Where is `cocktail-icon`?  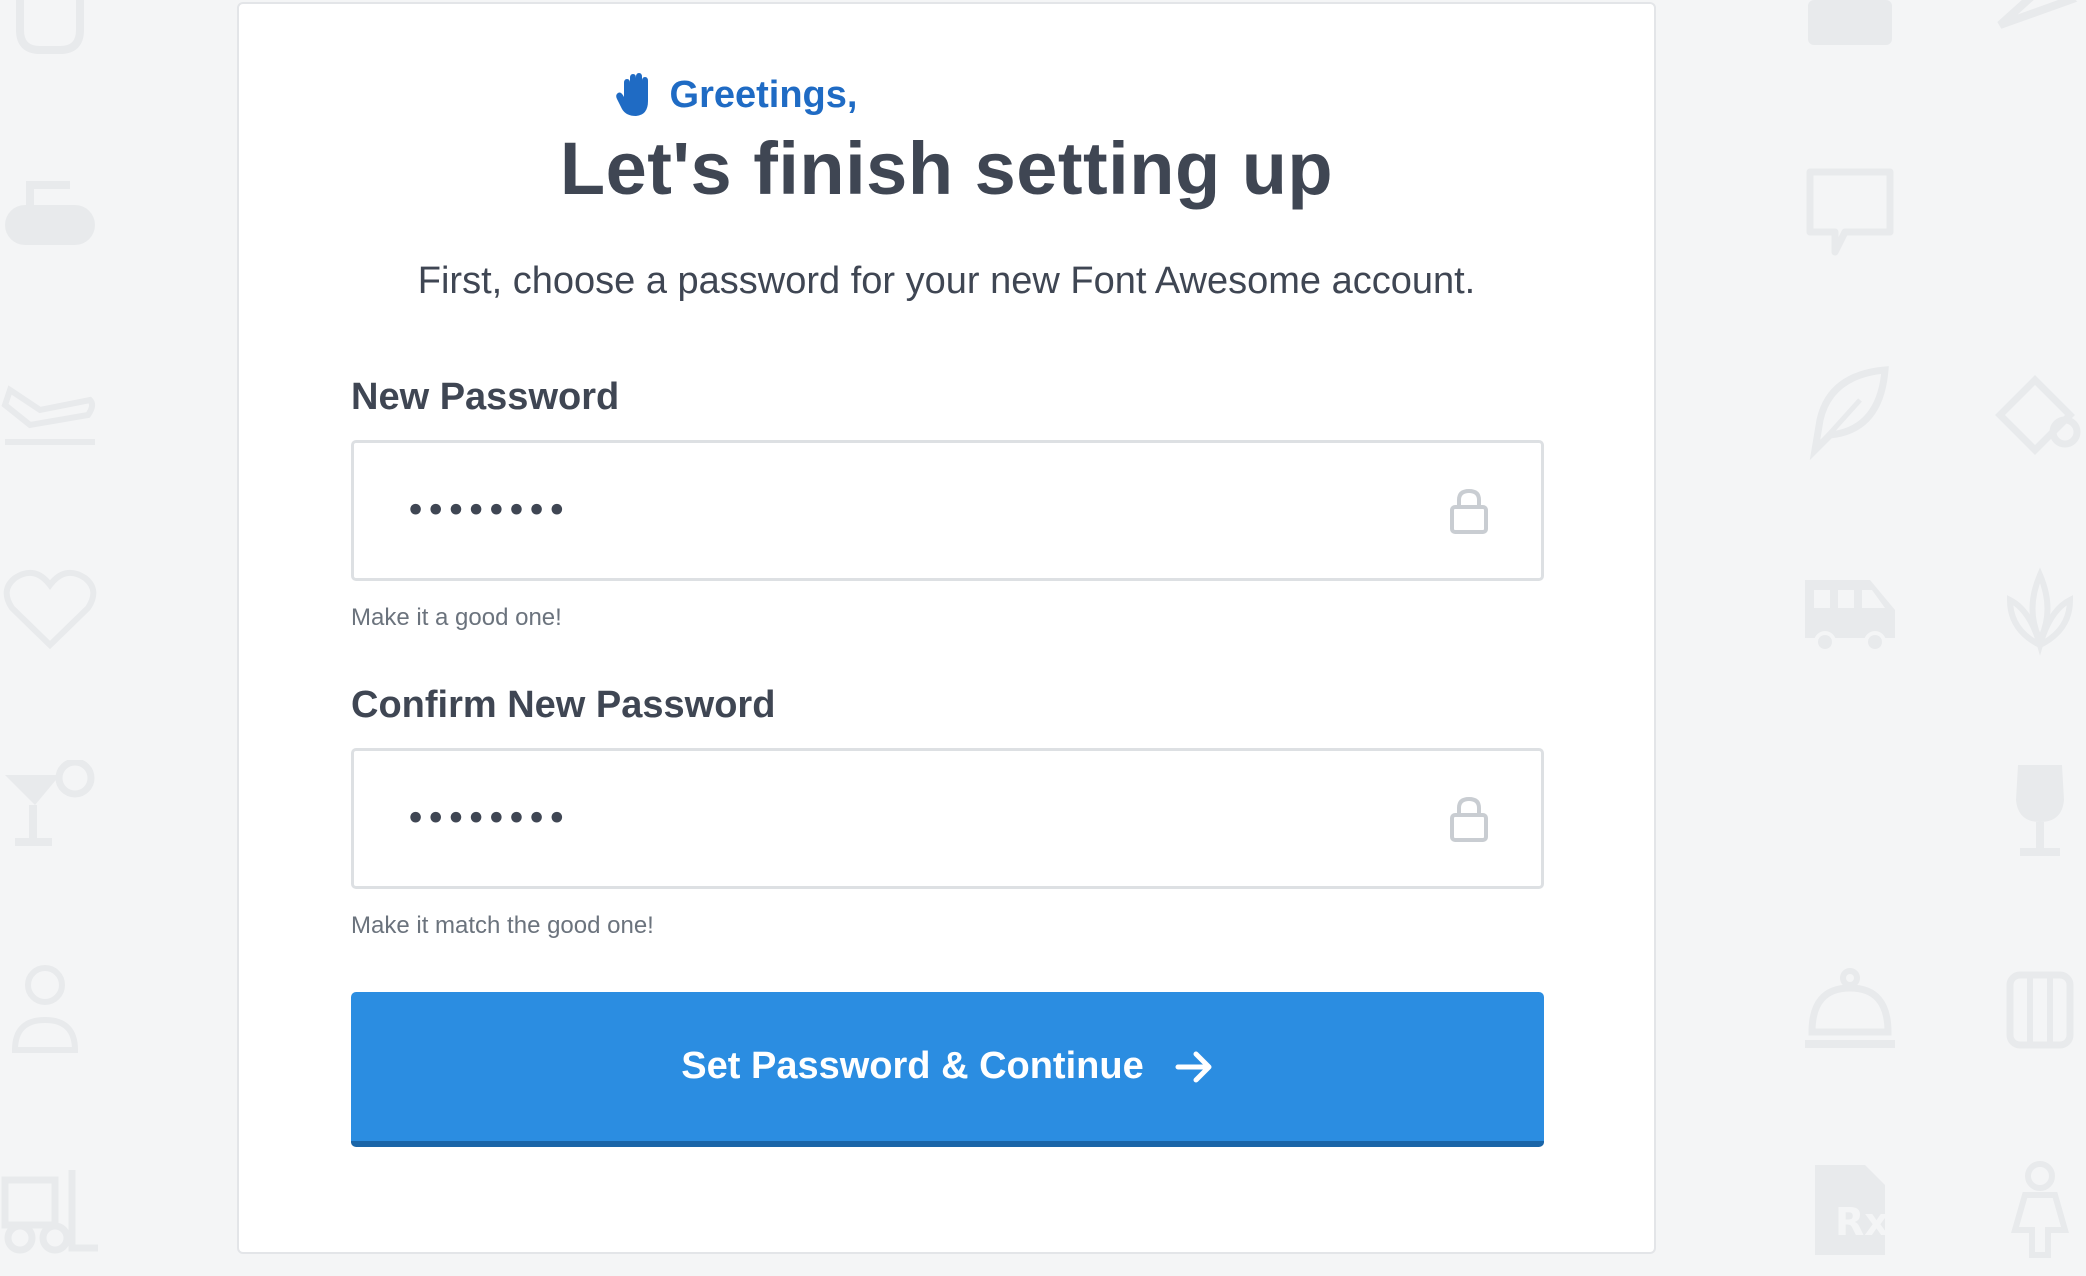
cocktail-icon is located at coordinates (50, 810).